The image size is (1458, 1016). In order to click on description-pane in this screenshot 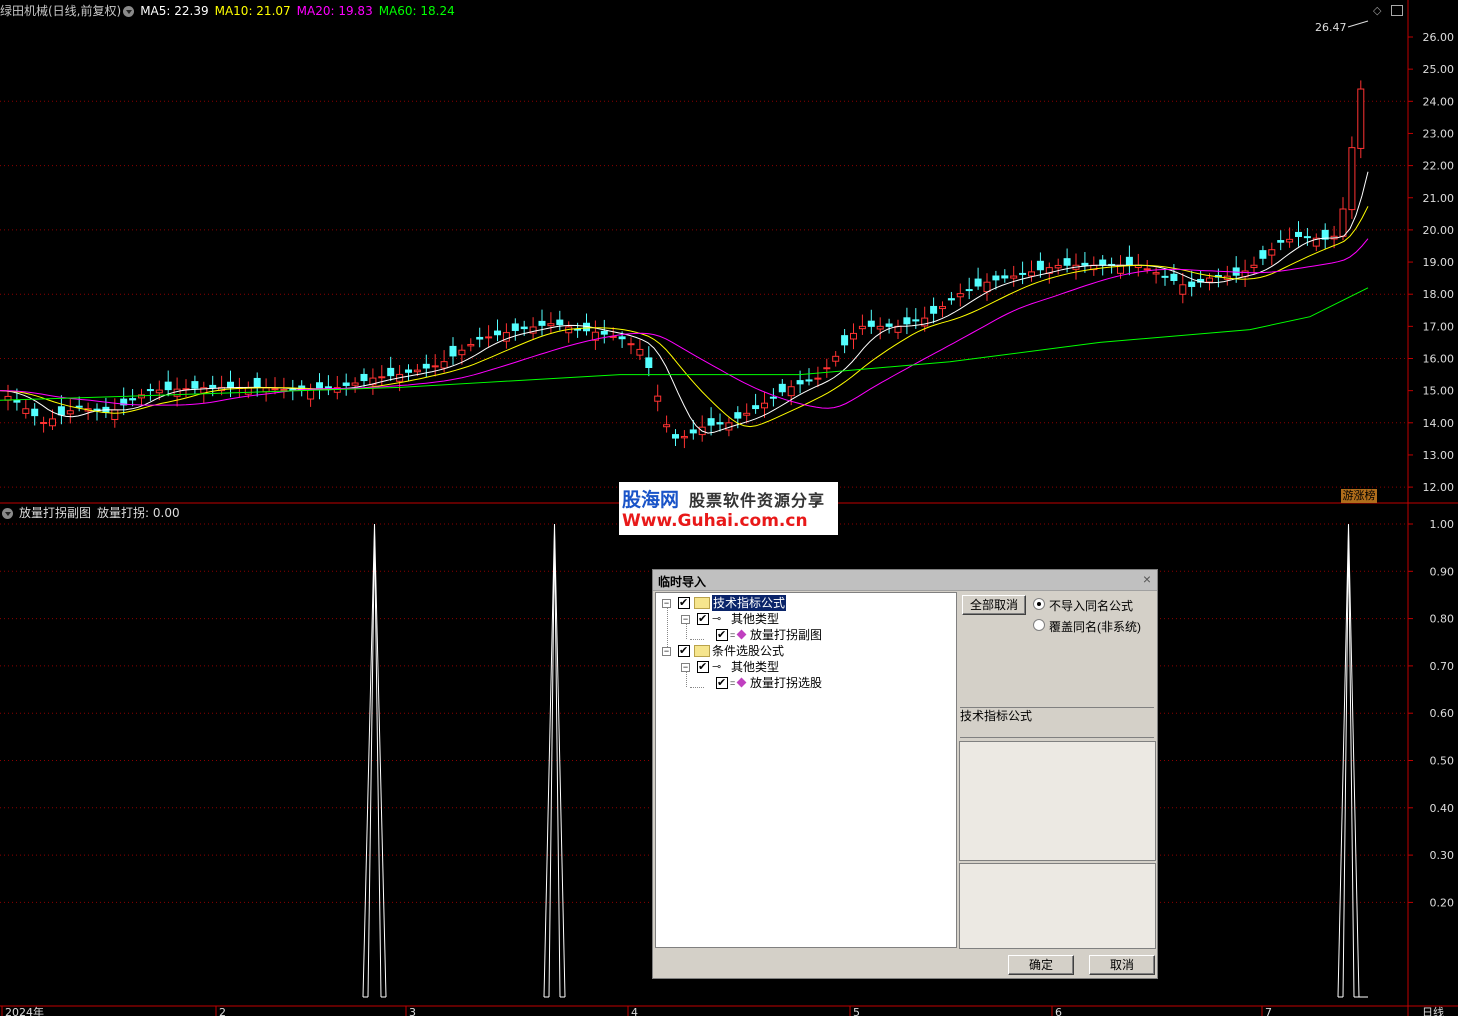, I will do `click(1057, 801)`.